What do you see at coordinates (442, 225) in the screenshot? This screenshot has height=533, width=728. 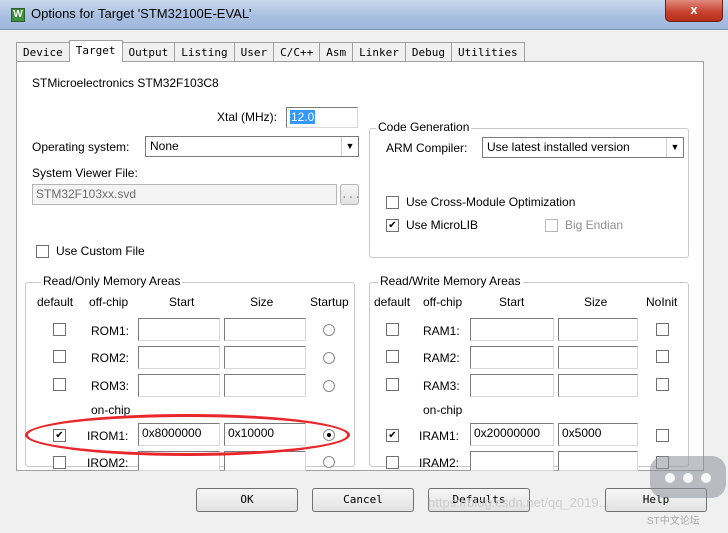 I see `microlib-label: Use MicroLIB` at bounding box center [442, 225].